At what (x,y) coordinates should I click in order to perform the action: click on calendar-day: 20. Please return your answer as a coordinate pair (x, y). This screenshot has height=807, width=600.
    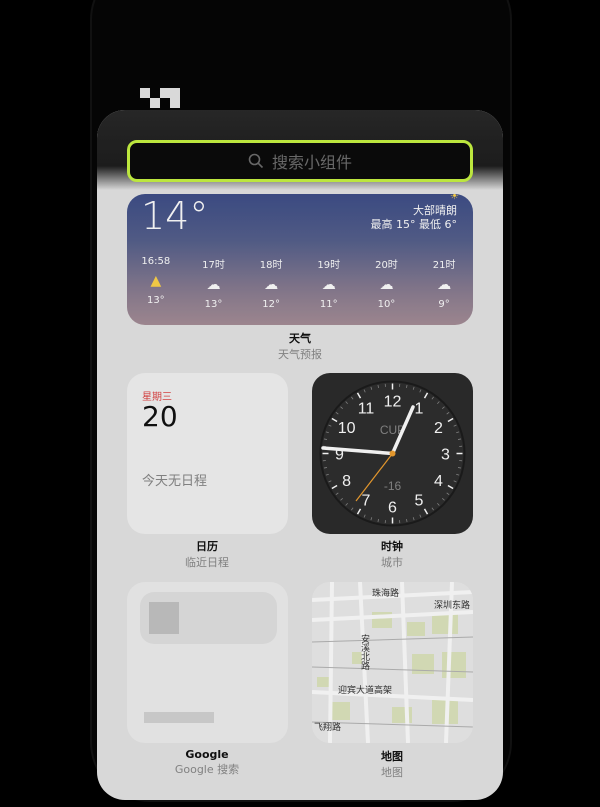
    Looking at the image, I should click on (160, 416).